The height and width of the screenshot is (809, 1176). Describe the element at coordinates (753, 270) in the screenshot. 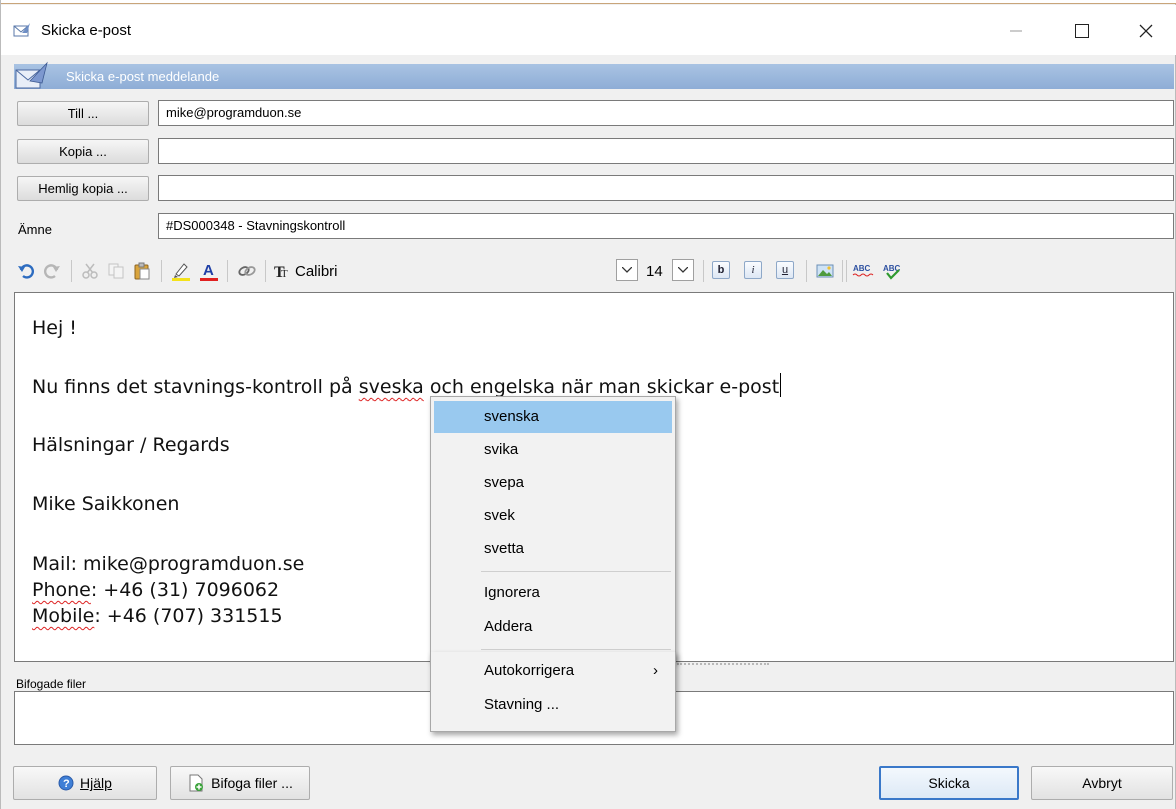

I see `italic-button: i` at that location.